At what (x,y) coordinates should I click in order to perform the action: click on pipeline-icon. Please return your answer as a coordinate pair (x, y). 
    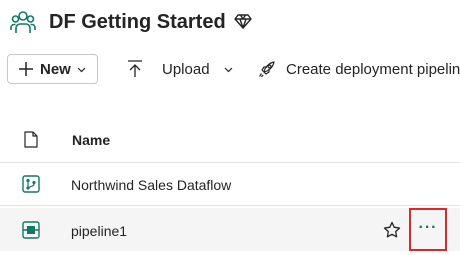
    Looking at the image, I should click on (31, 230).